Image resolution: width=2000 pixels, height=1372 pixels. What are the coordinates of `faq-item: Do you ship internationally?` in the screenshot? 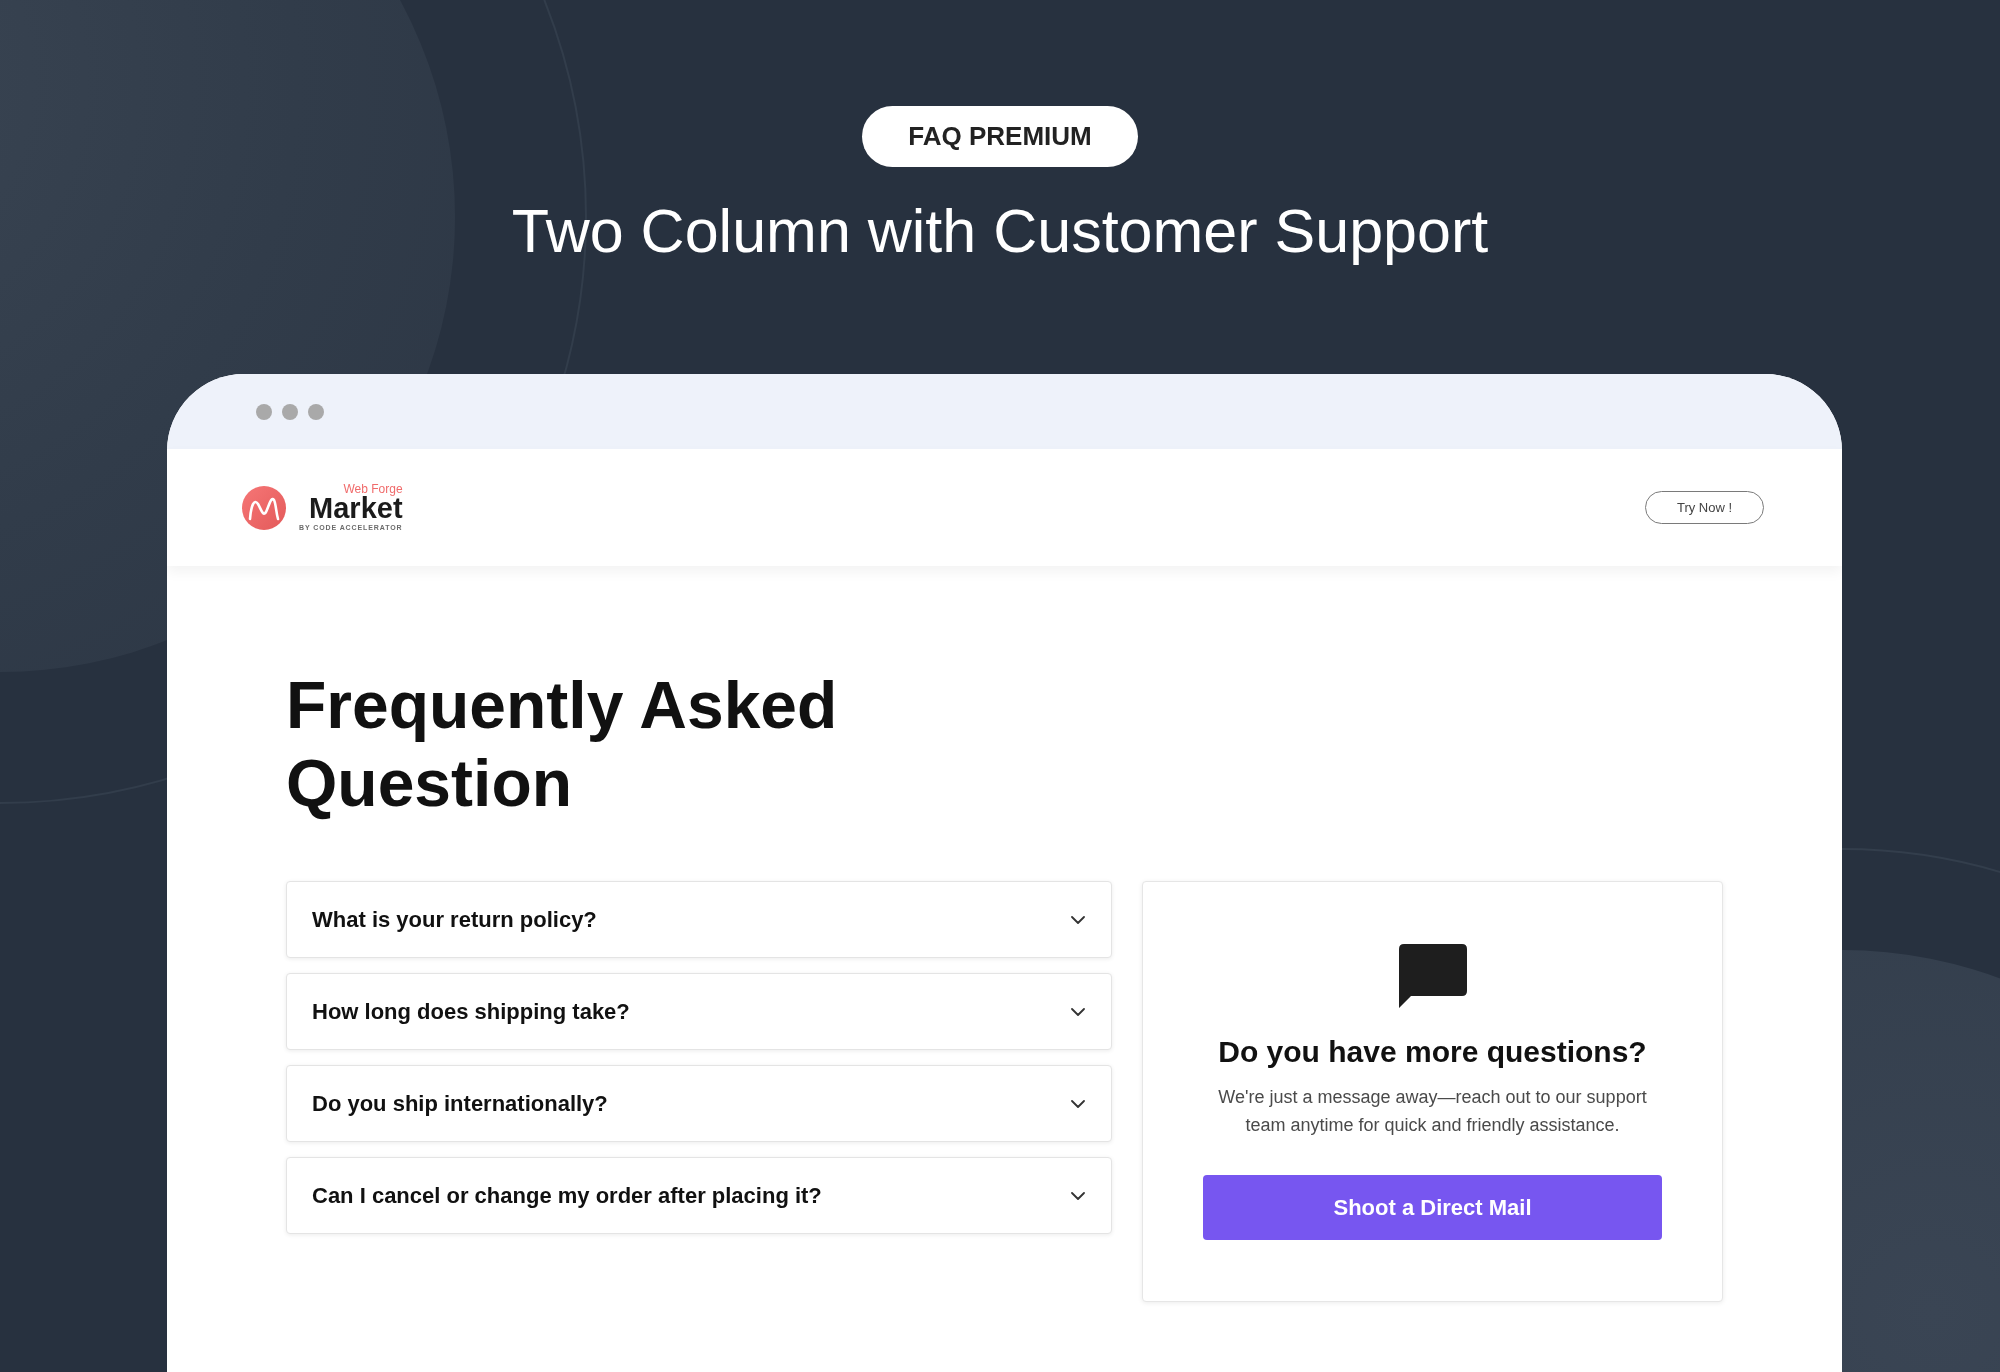 It's located at (699, 1103).